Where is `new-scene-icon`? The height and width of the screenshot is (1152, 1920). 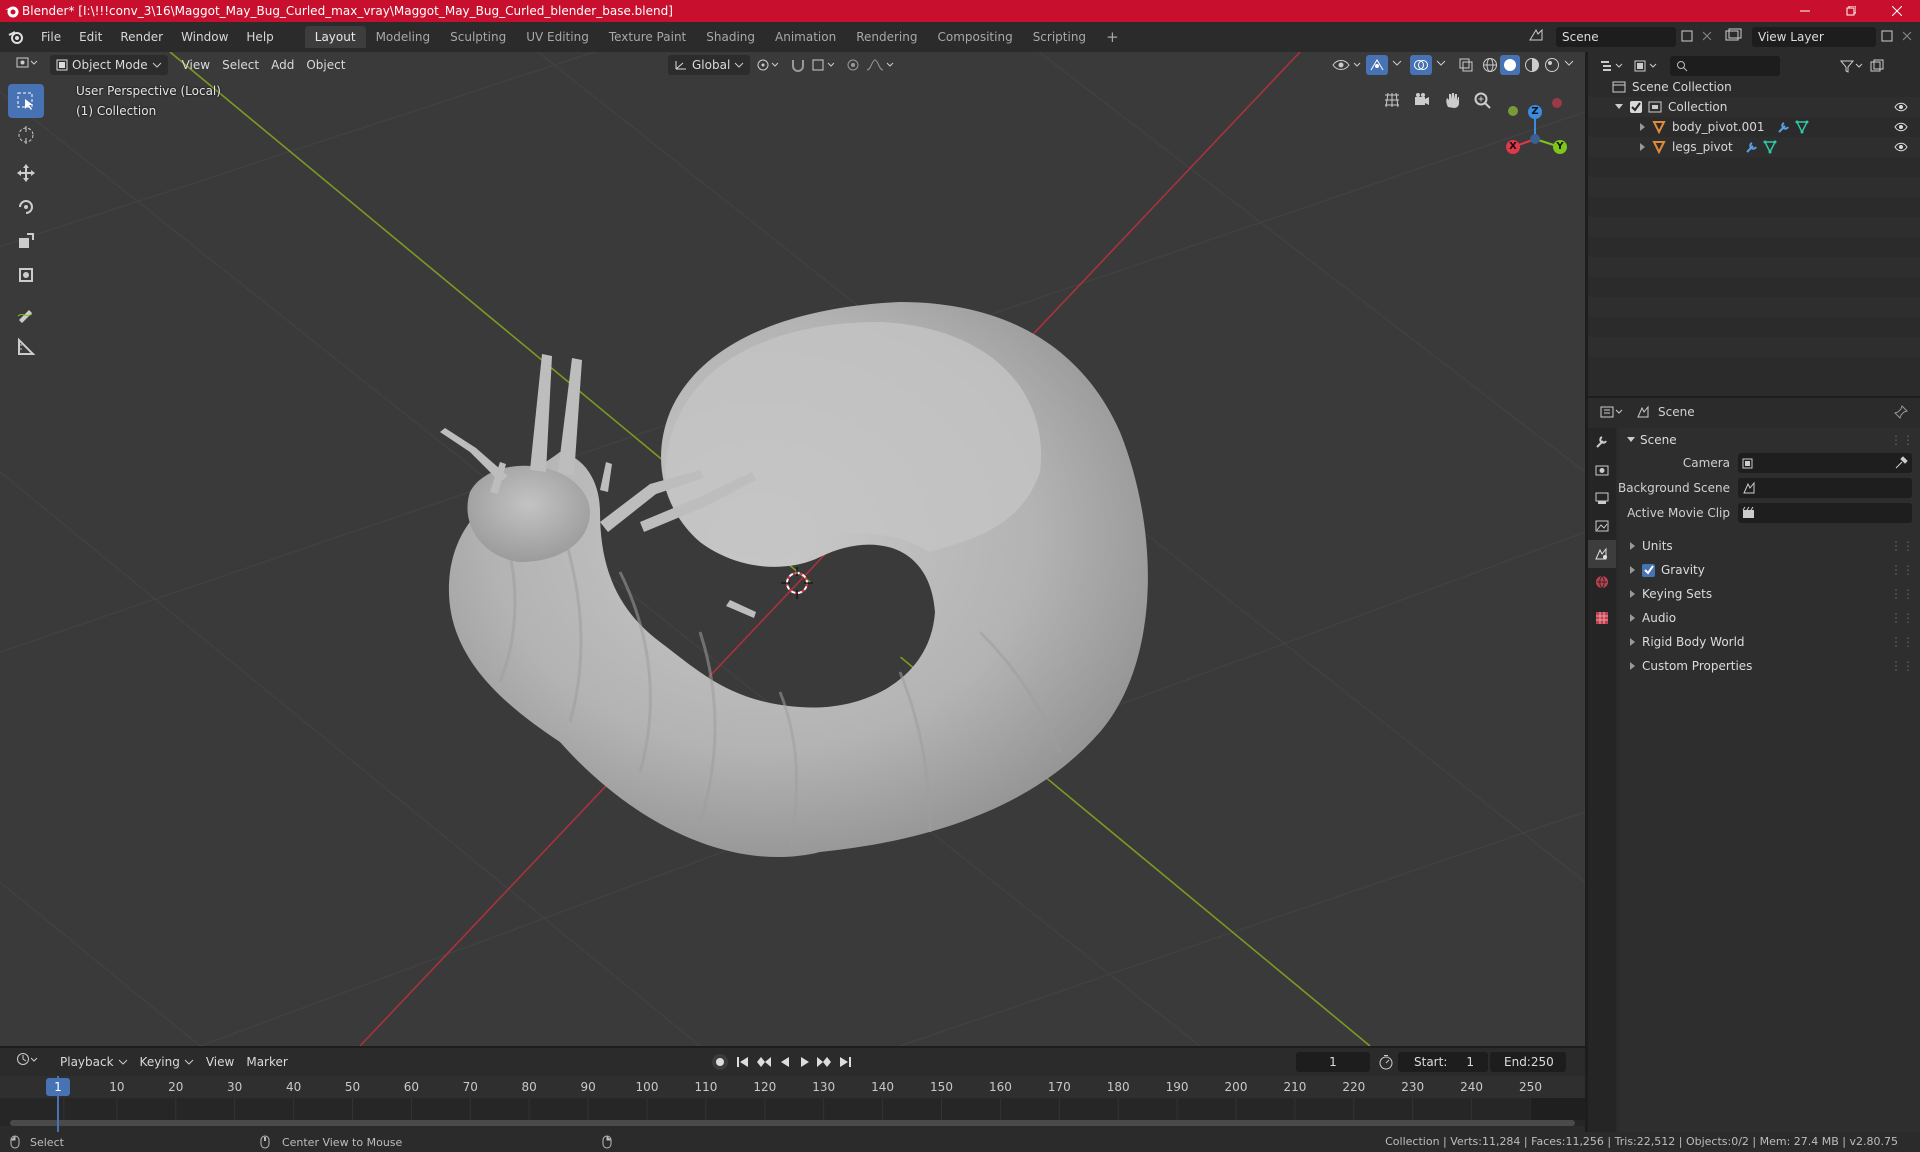 new-scene-icon is located at coordinates (1687, 36).